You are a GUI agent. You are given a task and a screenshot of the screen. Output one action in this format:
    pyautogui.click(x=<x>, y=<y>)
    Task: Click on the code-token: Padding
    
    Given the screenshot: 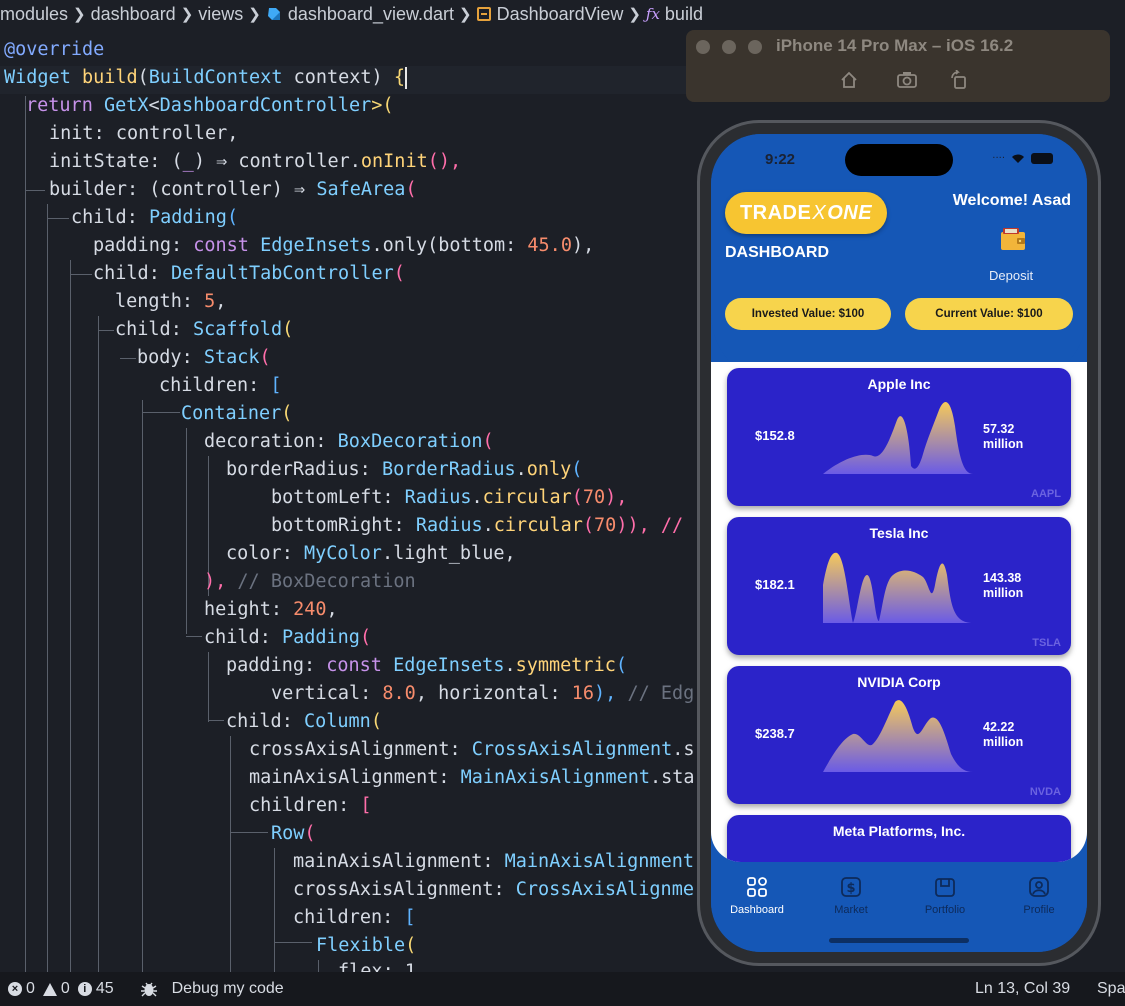 What is the action you would take?
    pyautogui.click(x=320, y=637)
    